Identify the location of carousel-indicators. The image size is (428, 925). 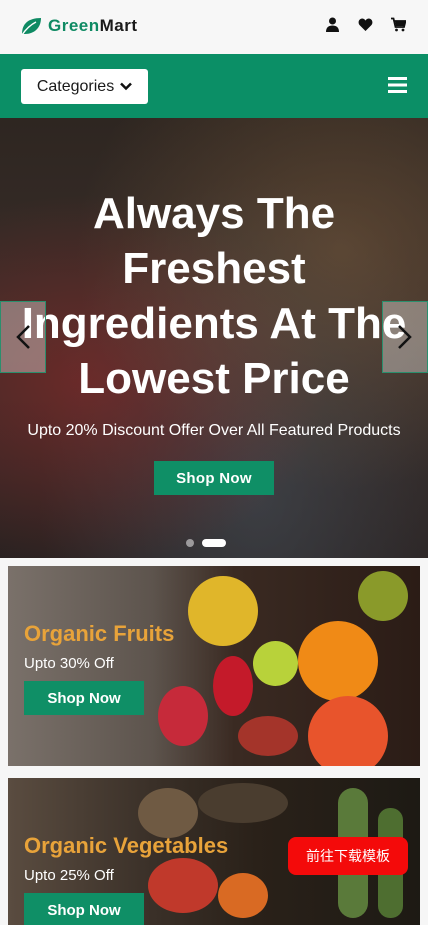
(206, 543).